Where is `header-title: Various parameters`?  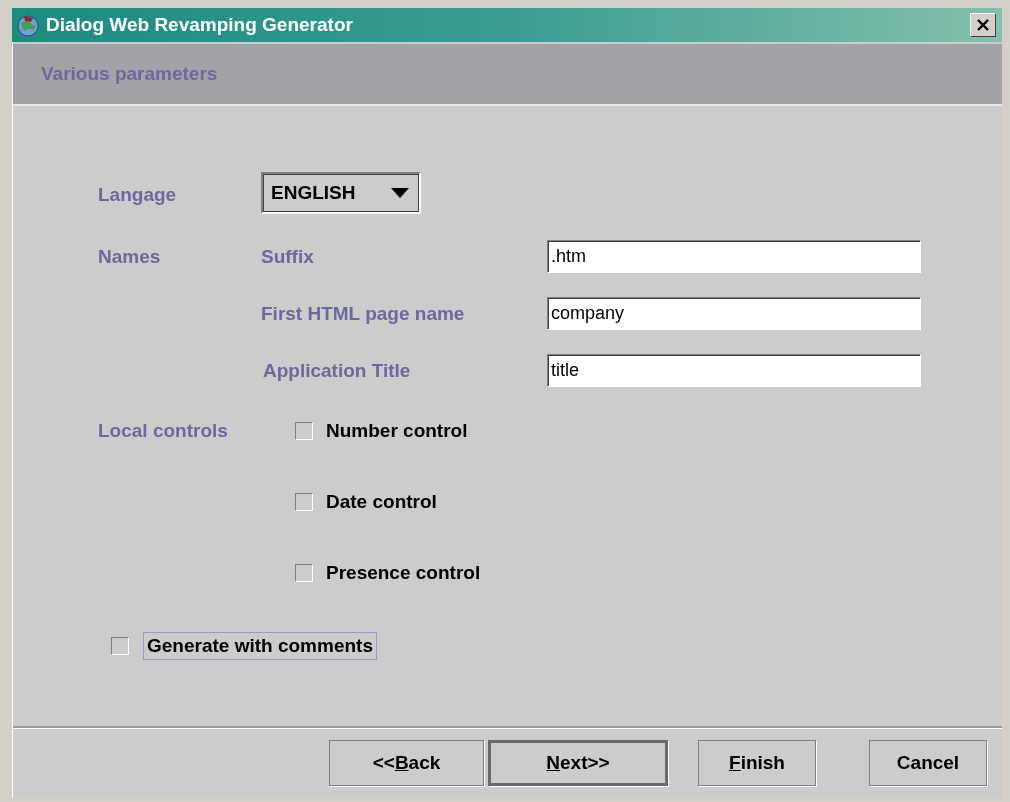 header-title: Various parameters is located at coordinates (129, 74).